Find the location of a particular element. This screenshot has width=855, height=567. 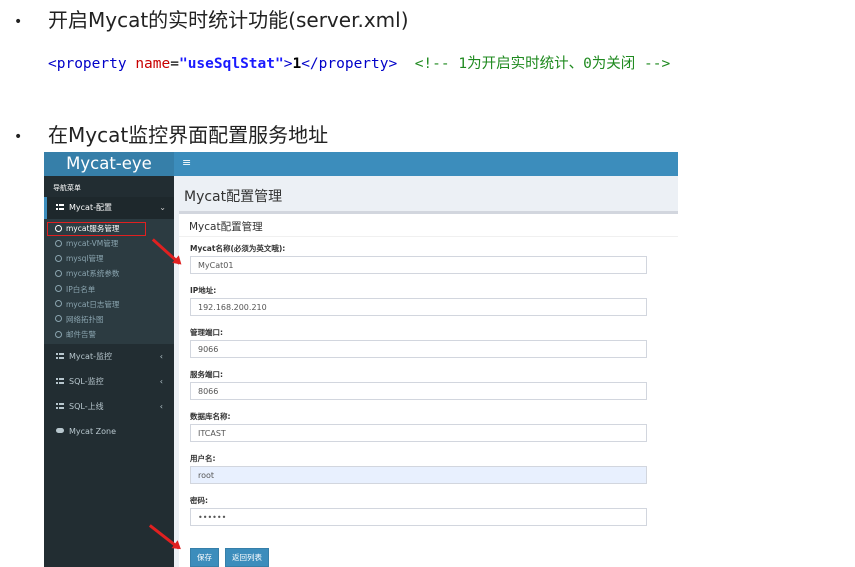

password-label: 密码: is located at coordinates (199, 500).